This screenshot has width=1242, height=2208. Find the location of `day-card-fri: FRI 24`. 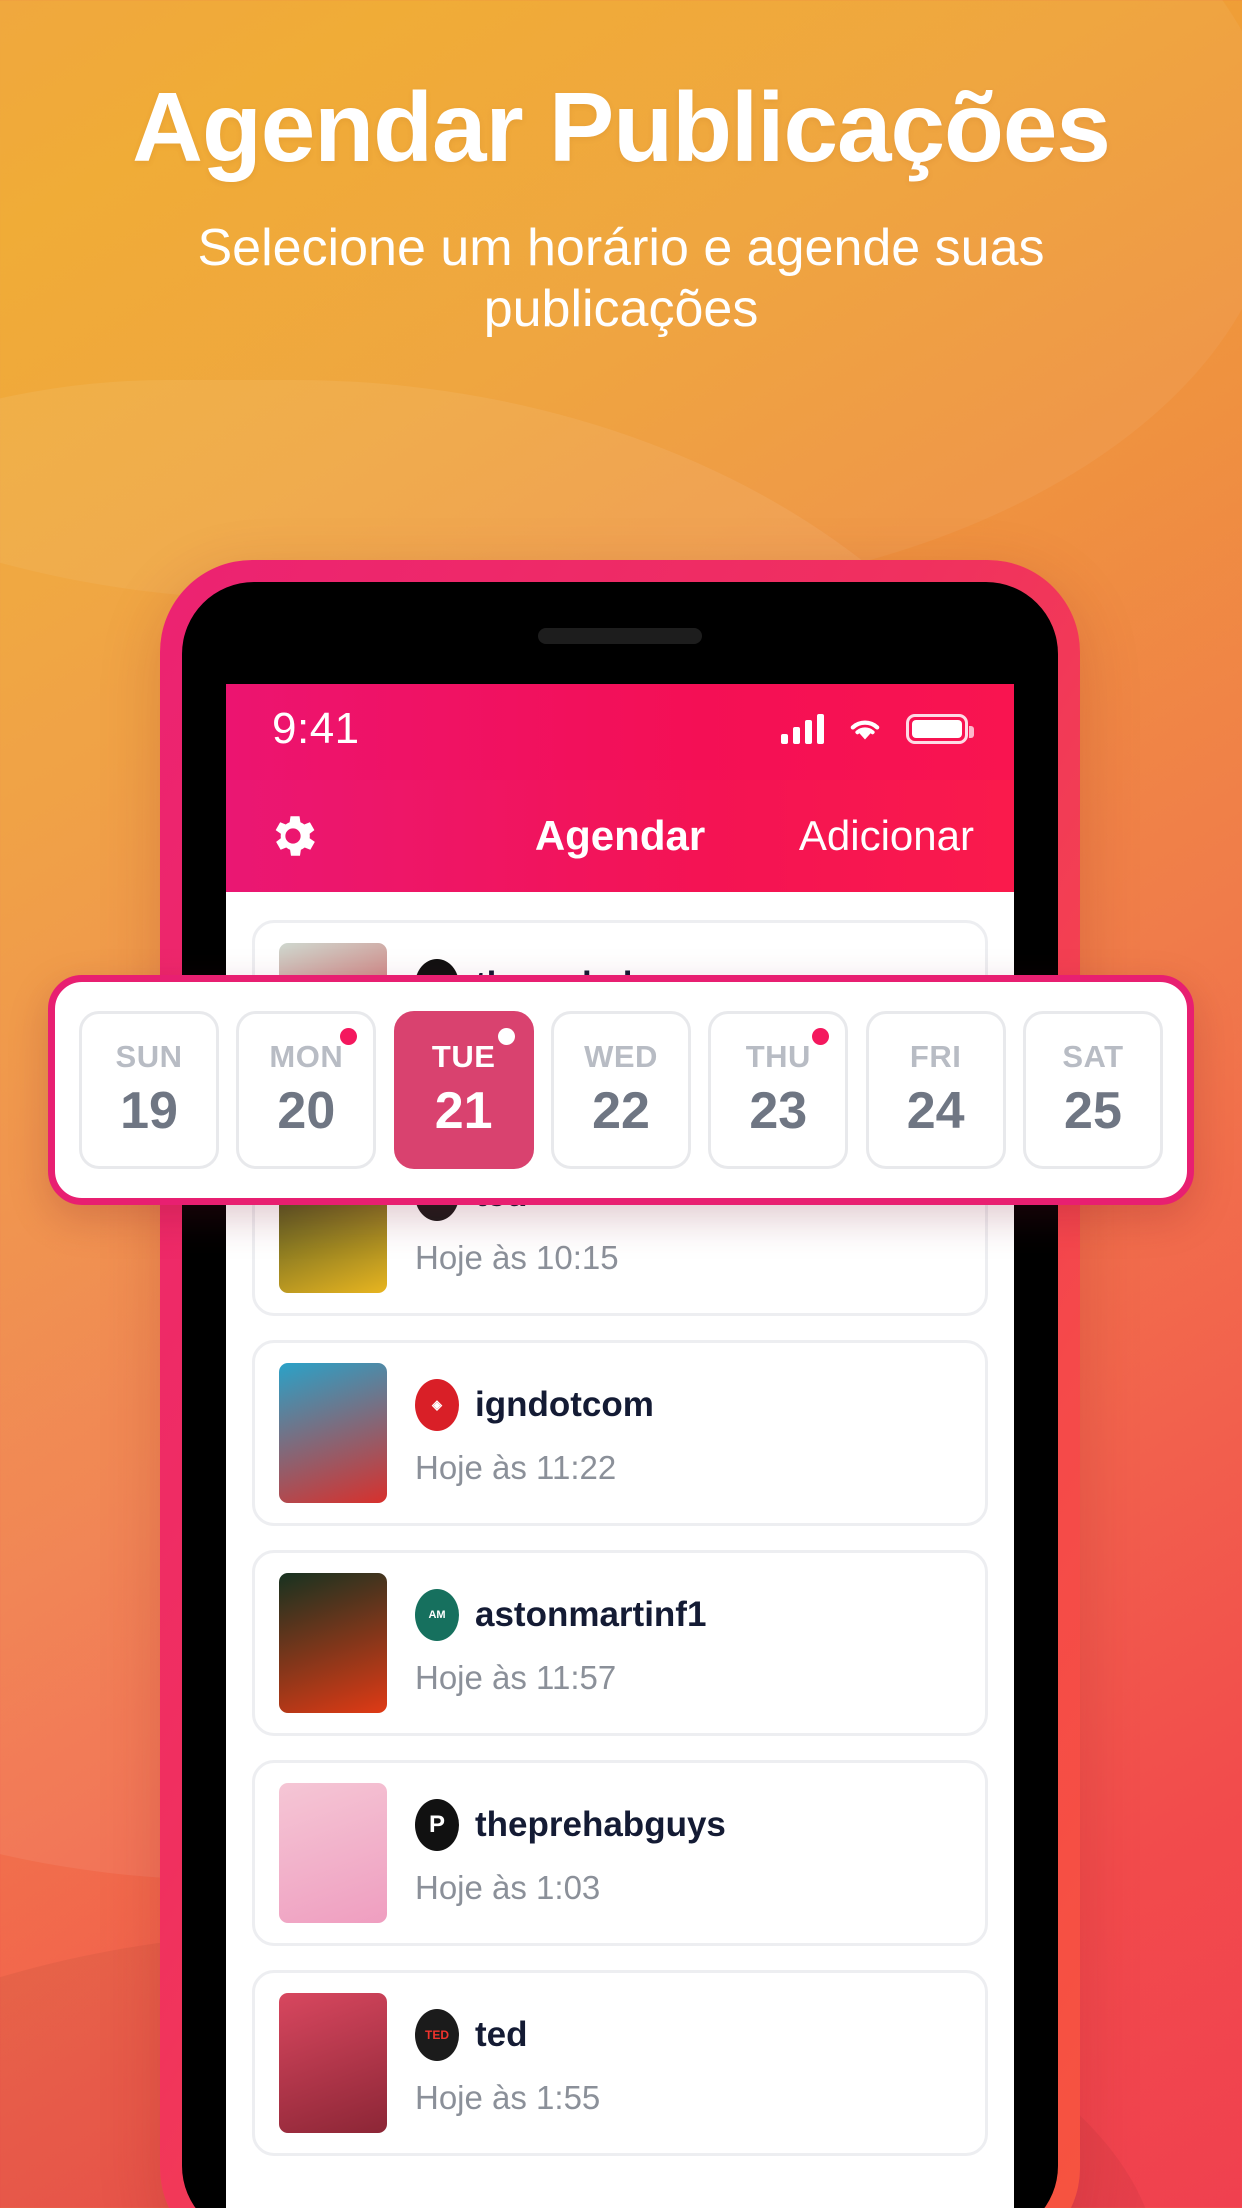

day-card-fri: FRI 24 is located at coordinates (935, 1090).